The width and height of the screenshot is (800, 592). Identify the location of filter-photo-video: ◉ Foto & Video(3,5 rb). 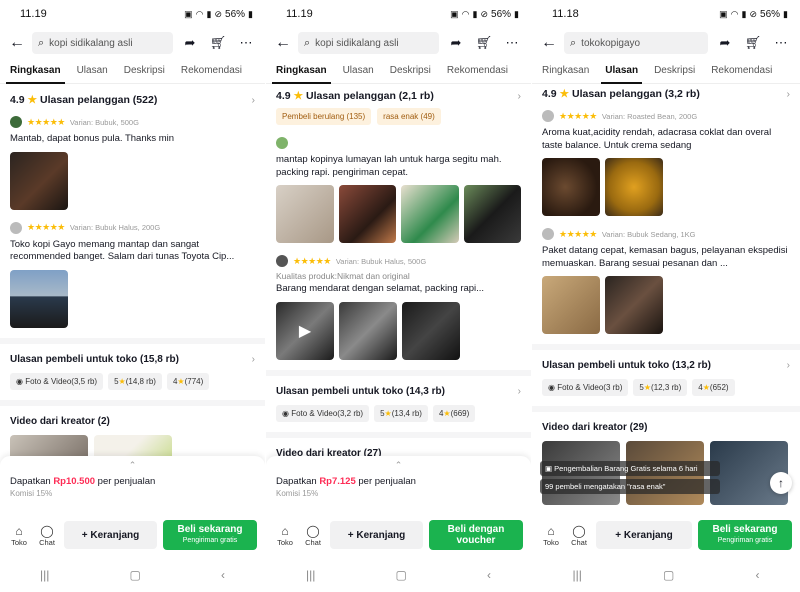
(57, 381).